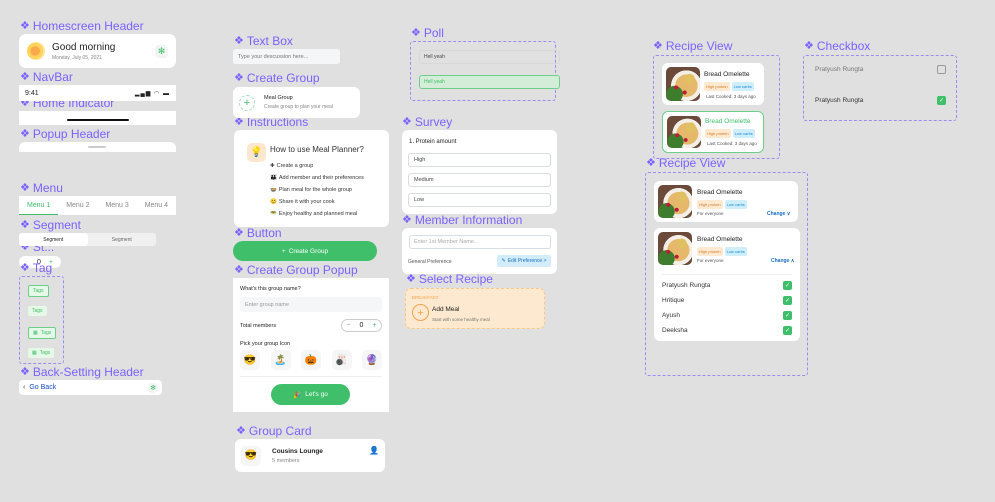 This screenshot has width=995, height=502. Describe the element at coordinates (372, 360) in the screenshot. I see `crystal-ball-icon: 🔮` at that location.